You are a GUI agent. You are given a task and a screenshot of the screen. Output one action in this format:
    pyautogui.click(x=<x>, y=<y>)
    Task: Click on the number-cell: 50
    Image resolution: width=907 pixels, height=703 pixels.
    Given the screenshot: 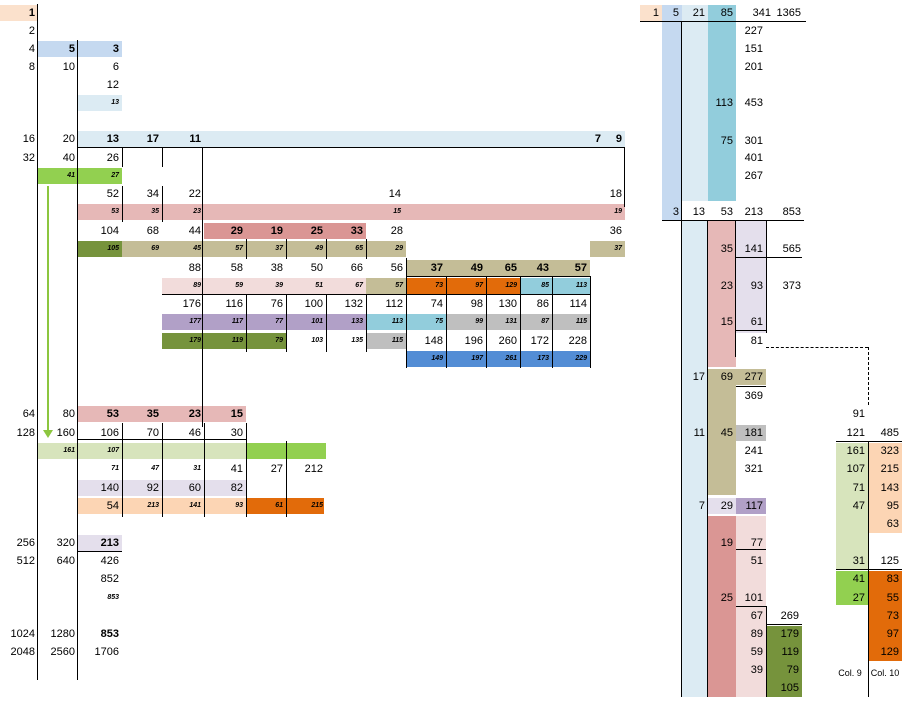 What is the action you would take?
    pyautogui.click(x=316, y=268)
    